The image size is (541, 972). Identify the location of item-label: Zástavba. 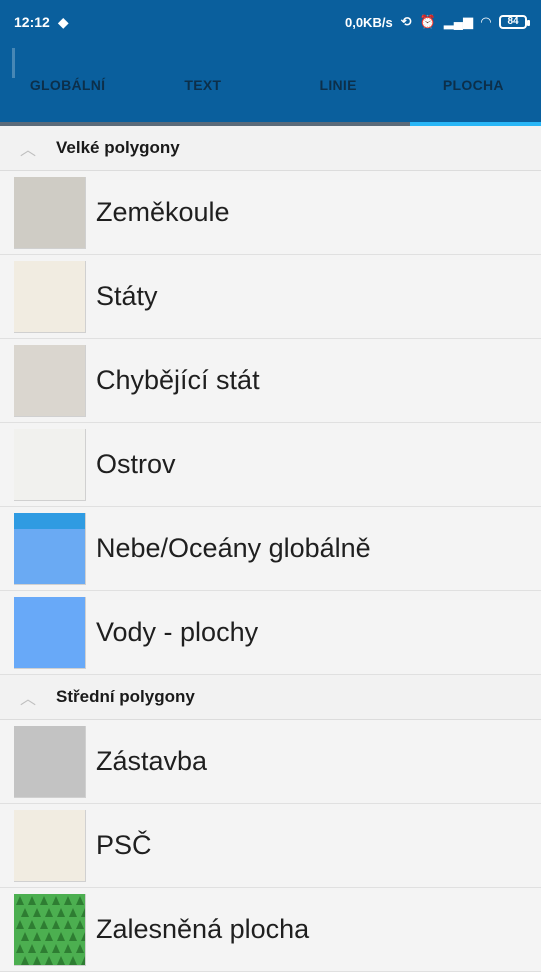
(152, 761).